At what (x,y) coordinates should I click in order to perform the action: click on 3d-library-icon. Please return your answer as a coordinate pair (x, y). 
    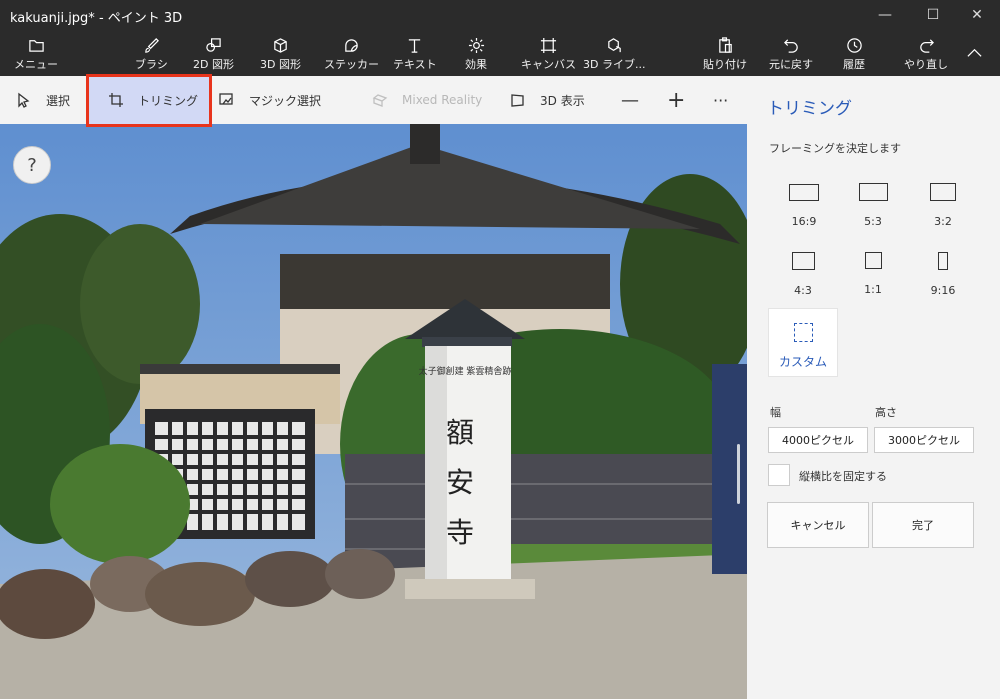
    Looking at the image, I should click on (614, 45).